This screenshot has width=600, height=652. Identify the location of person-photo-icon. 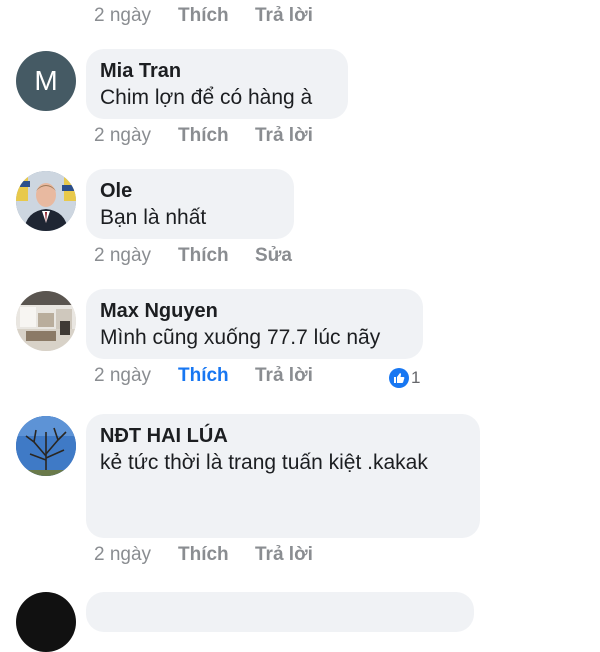
(46, 201).